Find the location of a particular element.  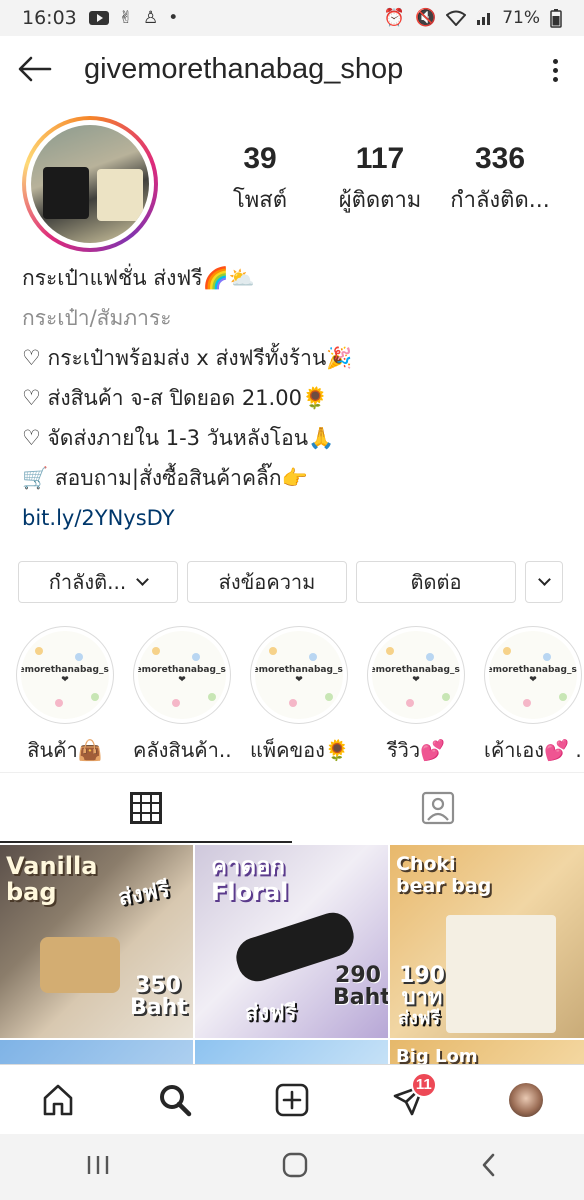

post-title: Choki bear bag is located at coordinates (444, 875).